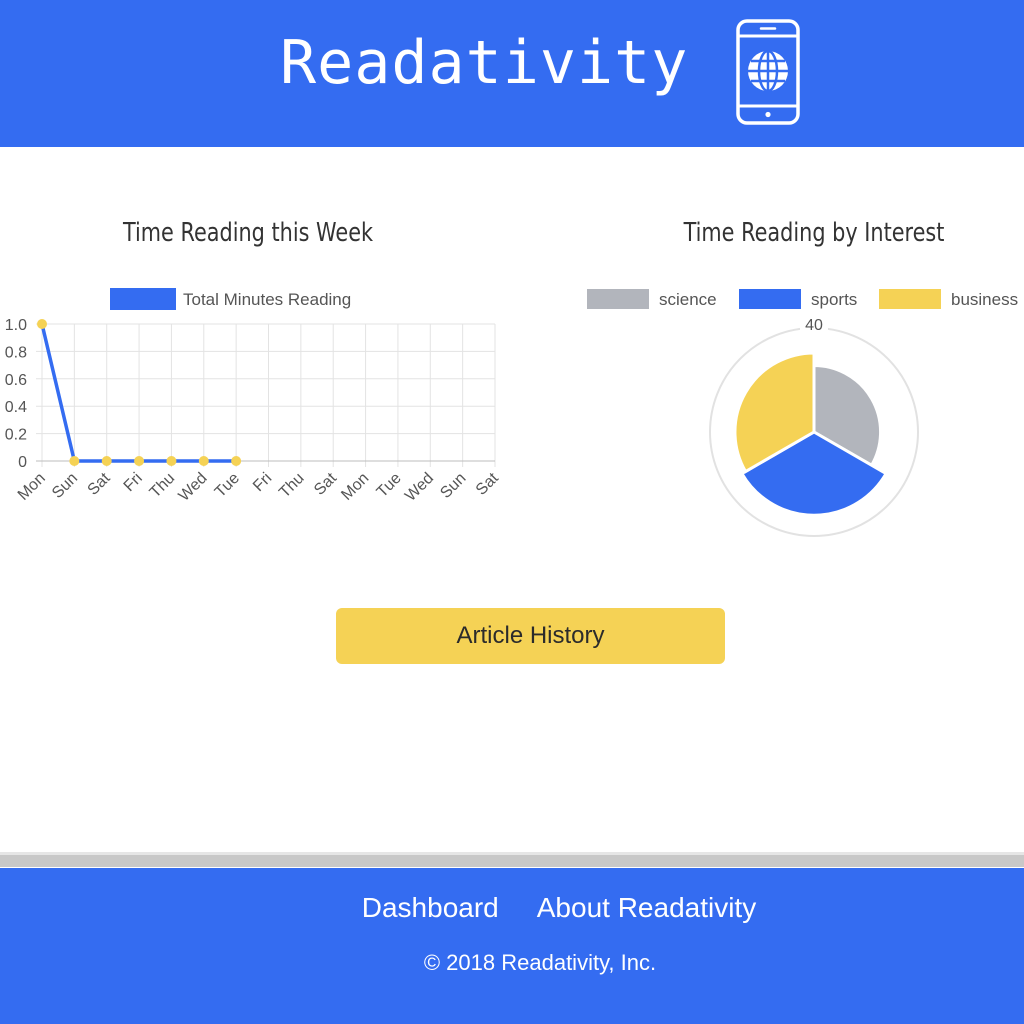 The image size is (1024, 1024). Describe the element at coordinates (802, 413) in the screenshot. I see `pie-chart: science sports business 40` at that location.